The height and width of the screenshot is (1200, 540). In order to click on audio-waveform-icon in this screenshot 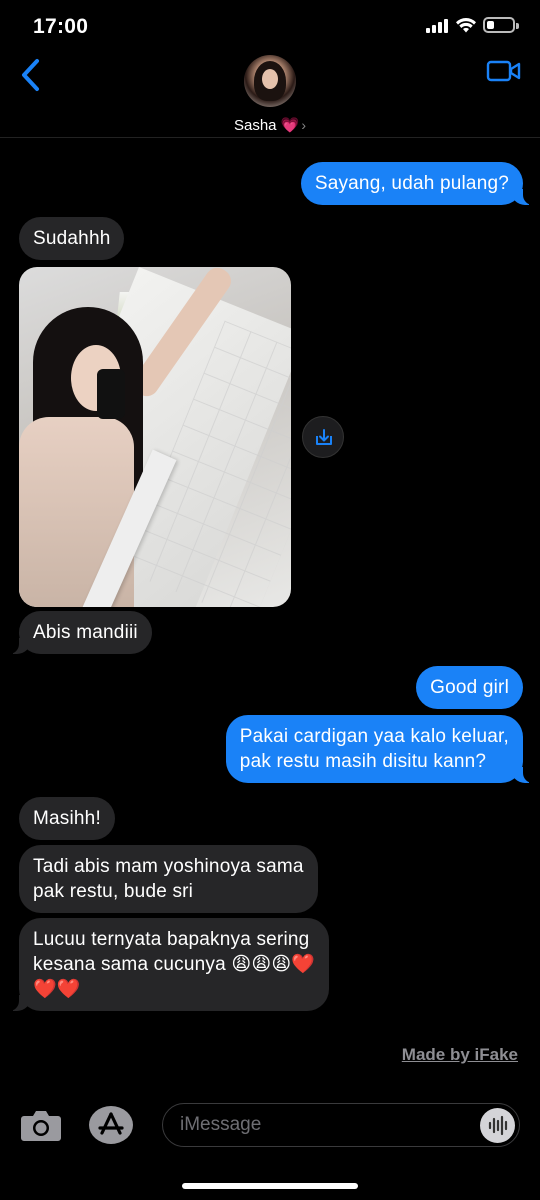, I will do `click(498, 1125)`.